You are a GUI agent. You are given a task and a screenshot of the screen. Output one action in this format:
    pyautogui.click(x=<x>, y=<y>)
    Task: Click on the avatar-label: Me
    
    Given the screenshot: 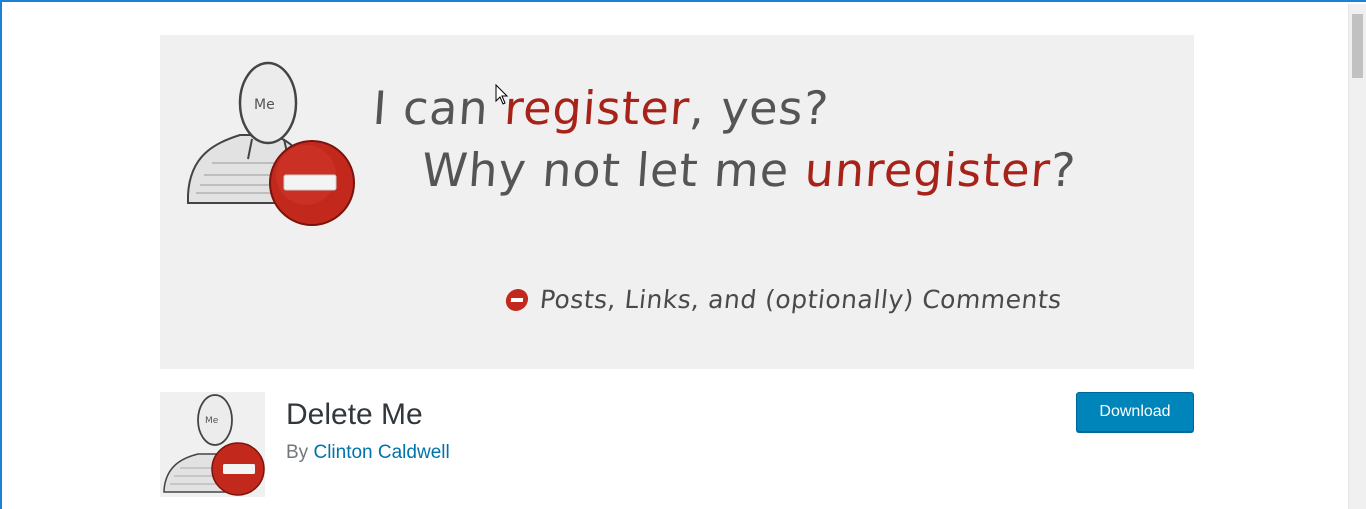 What is the action you would take?
    pyautogui.click(x=264, y=105)
    